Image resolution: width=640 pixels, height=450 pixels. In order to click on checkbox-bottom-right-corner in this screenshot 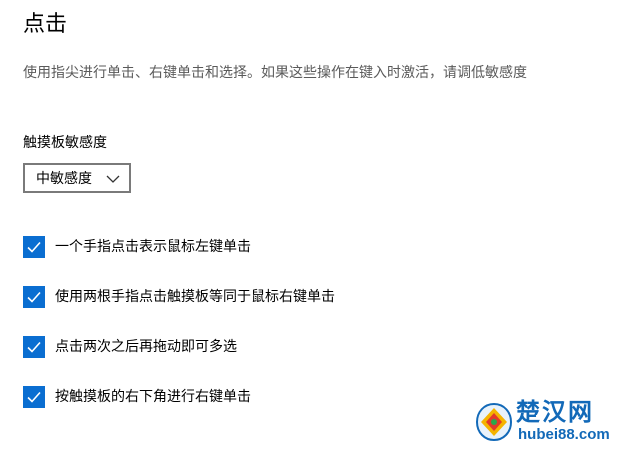, I will do `click(34, 397)`.